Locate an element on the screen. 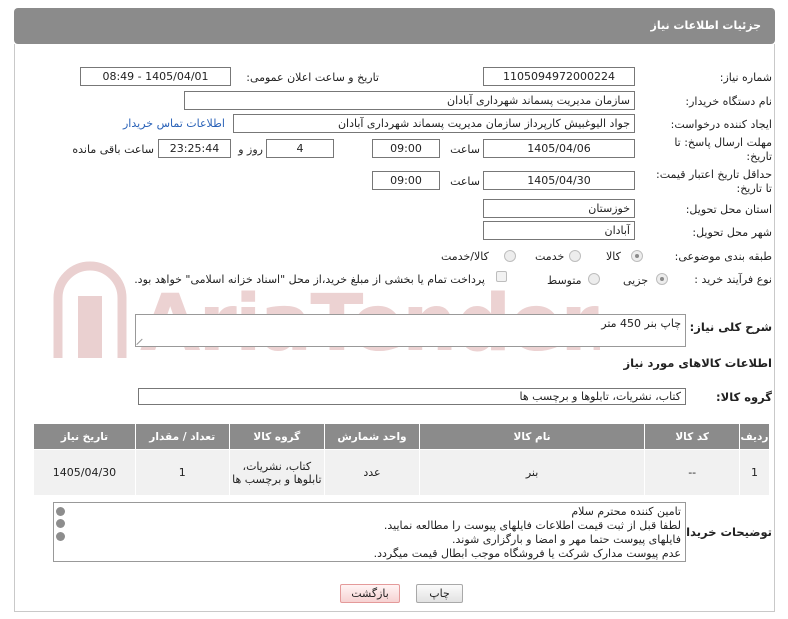 This screenshot has height=619, width=788. need-number-field: 1105094972000224 is located at coordinates (559, 76).